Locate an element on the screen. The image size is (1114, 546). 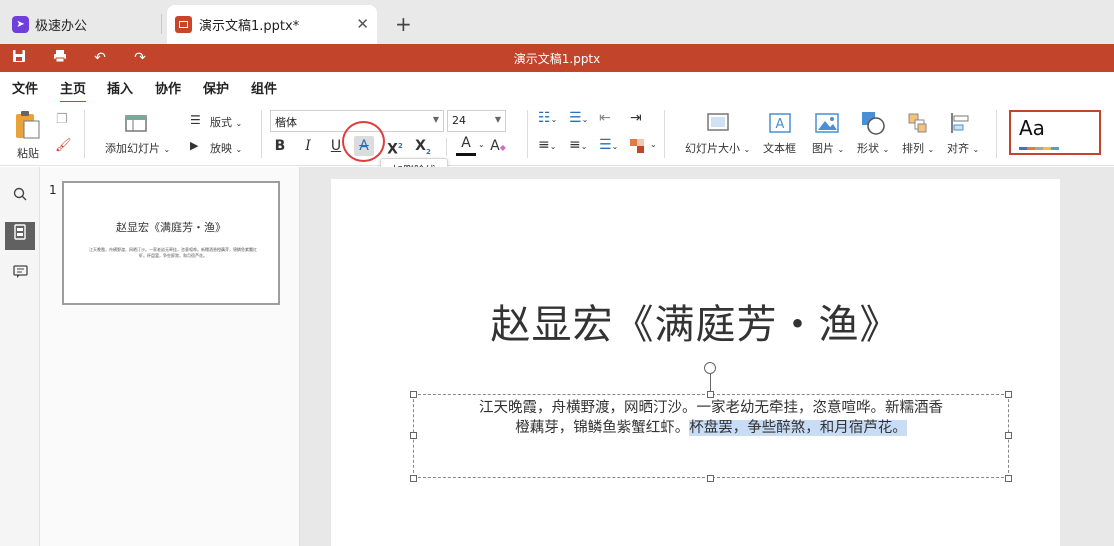
slide-number: 1 is located at coordinates (53, 190).